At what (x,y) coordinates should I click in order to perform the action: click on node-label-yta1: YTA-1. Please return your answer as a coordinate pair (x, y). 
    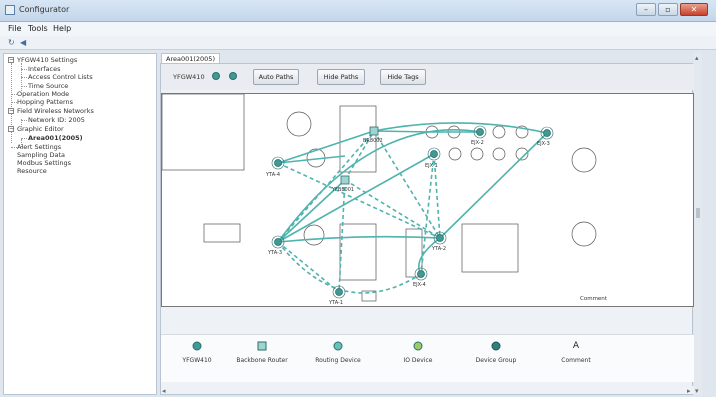
    Looking at the image, I should click on (335, 303).